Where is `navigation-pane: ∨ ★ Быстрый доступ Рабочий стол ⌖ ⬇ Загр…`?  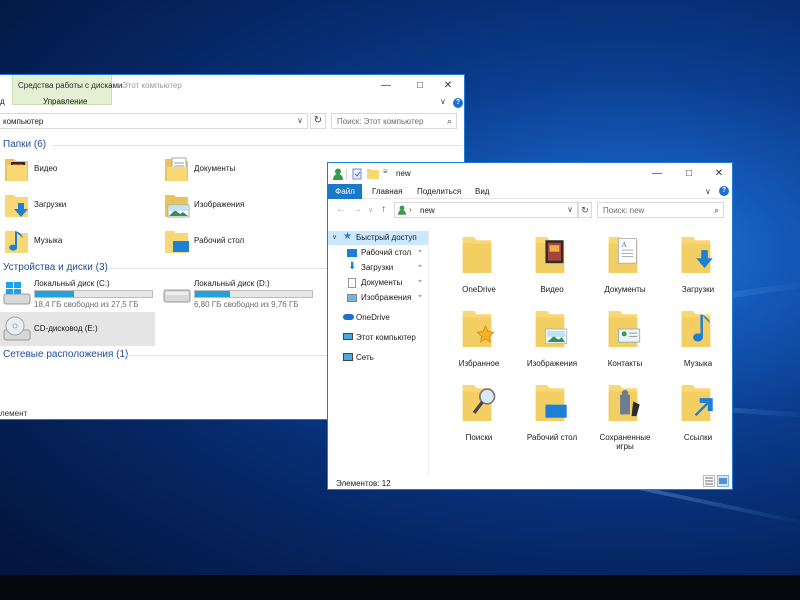
navigation-pane: ∨ ★ Быстрый доступ Рабочий стол ⌖ ⬇ Загр… is located at coordinates (378, 351).